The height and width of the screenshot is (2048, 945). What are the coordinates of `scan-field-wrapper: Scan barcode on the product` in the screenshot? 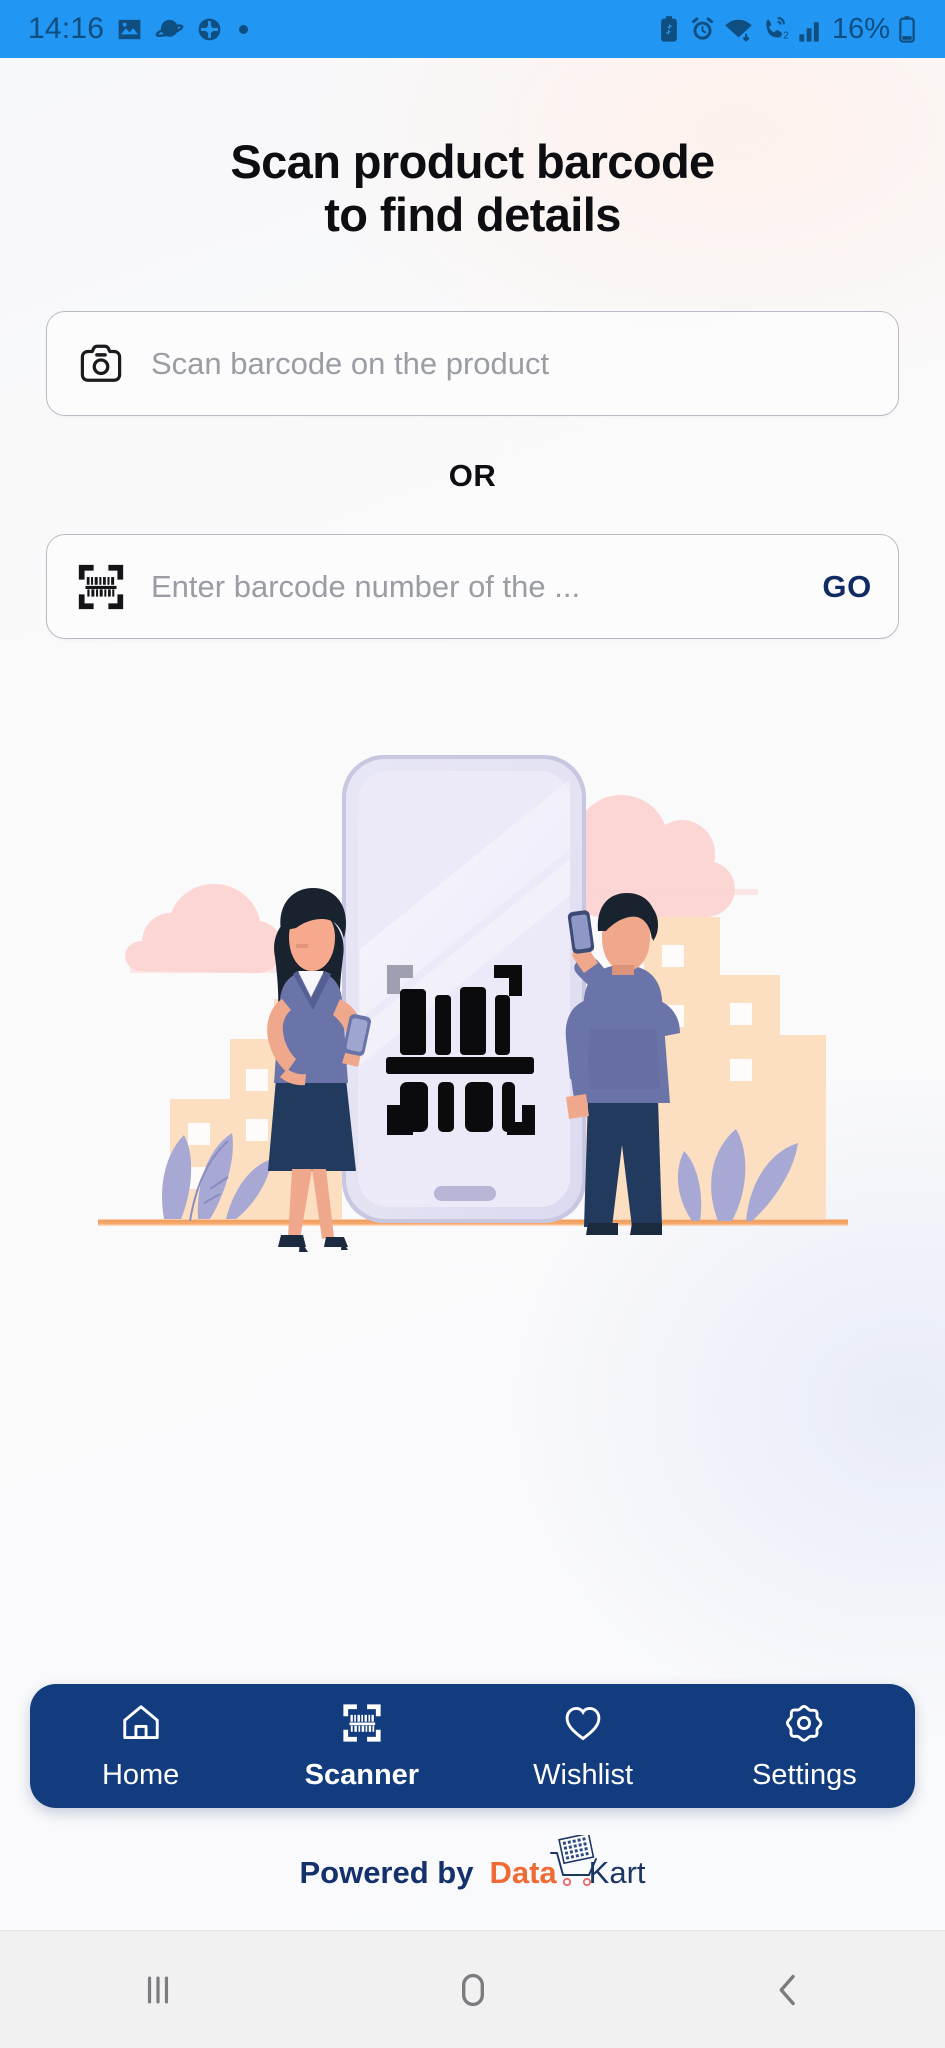 It's located at (472, 329).